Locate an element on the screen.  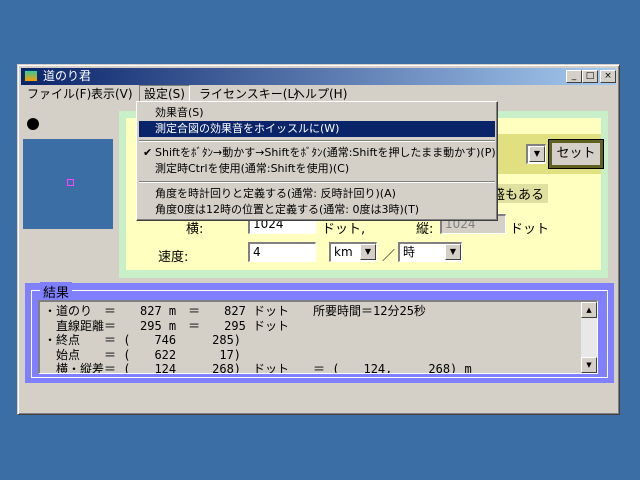
maximize-button: □ is located at coordinates (590, 76).